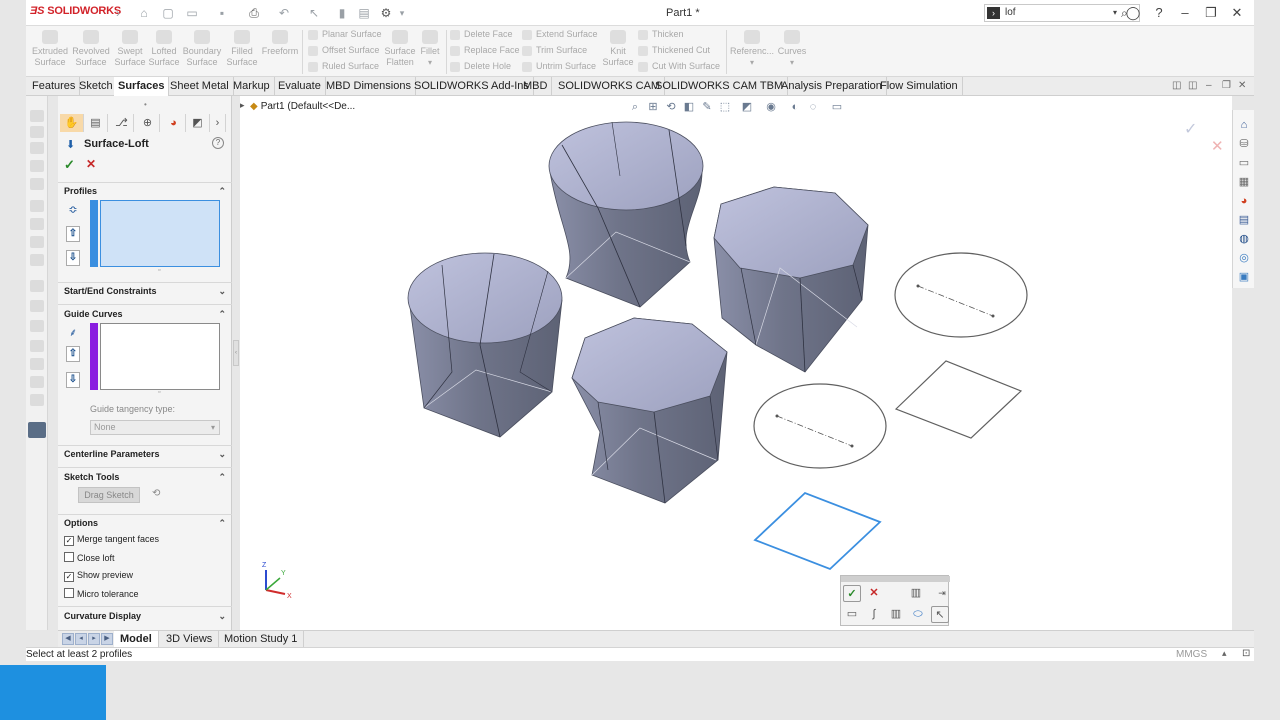 The width and height of the screenshot is (1280, 720). What do you see at coordinates (747, 107) in the screenshot?
I see `display-style-icon: ◩` at bounding box center [747, 107].